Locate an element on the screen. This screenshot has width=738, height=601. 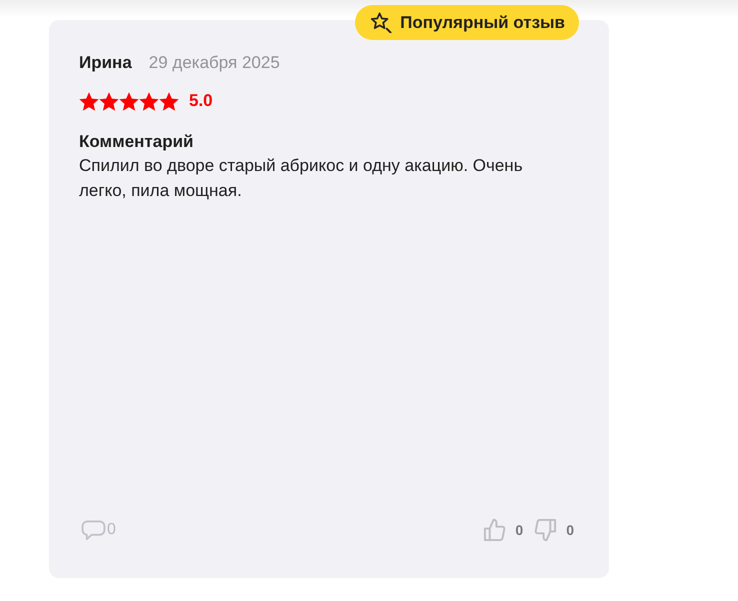
comment-text: Спилил во дворе старый абрикос и одну акацию. Очень легко, пила мощная. is located at coordinates (301, 178).